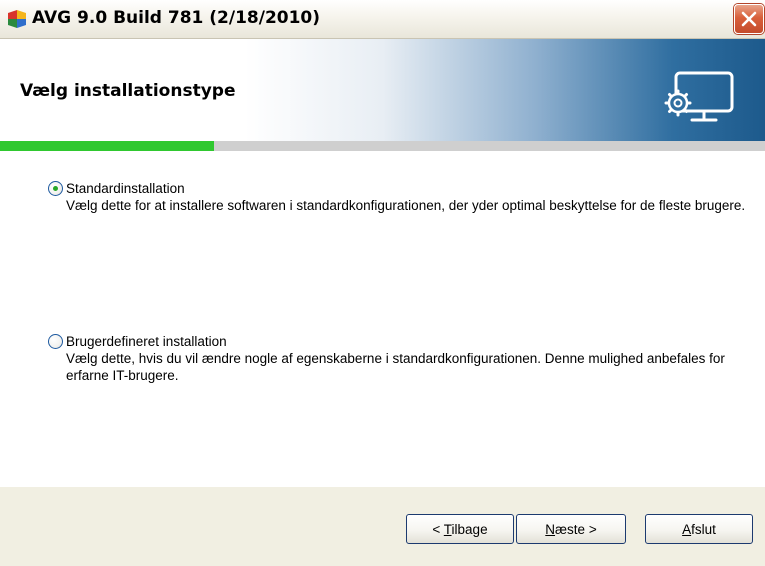 The height and width of the screenshot is (566, 765). I want to click on avg-logo-icon, so click(17, 19).